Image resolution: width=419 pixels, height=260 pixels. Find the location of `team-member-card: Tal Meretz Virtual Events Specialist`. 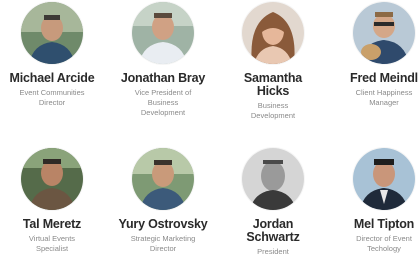

team-member-card: Tal Meretz Virtual Events Specialist is located at coordinates (56, 201).